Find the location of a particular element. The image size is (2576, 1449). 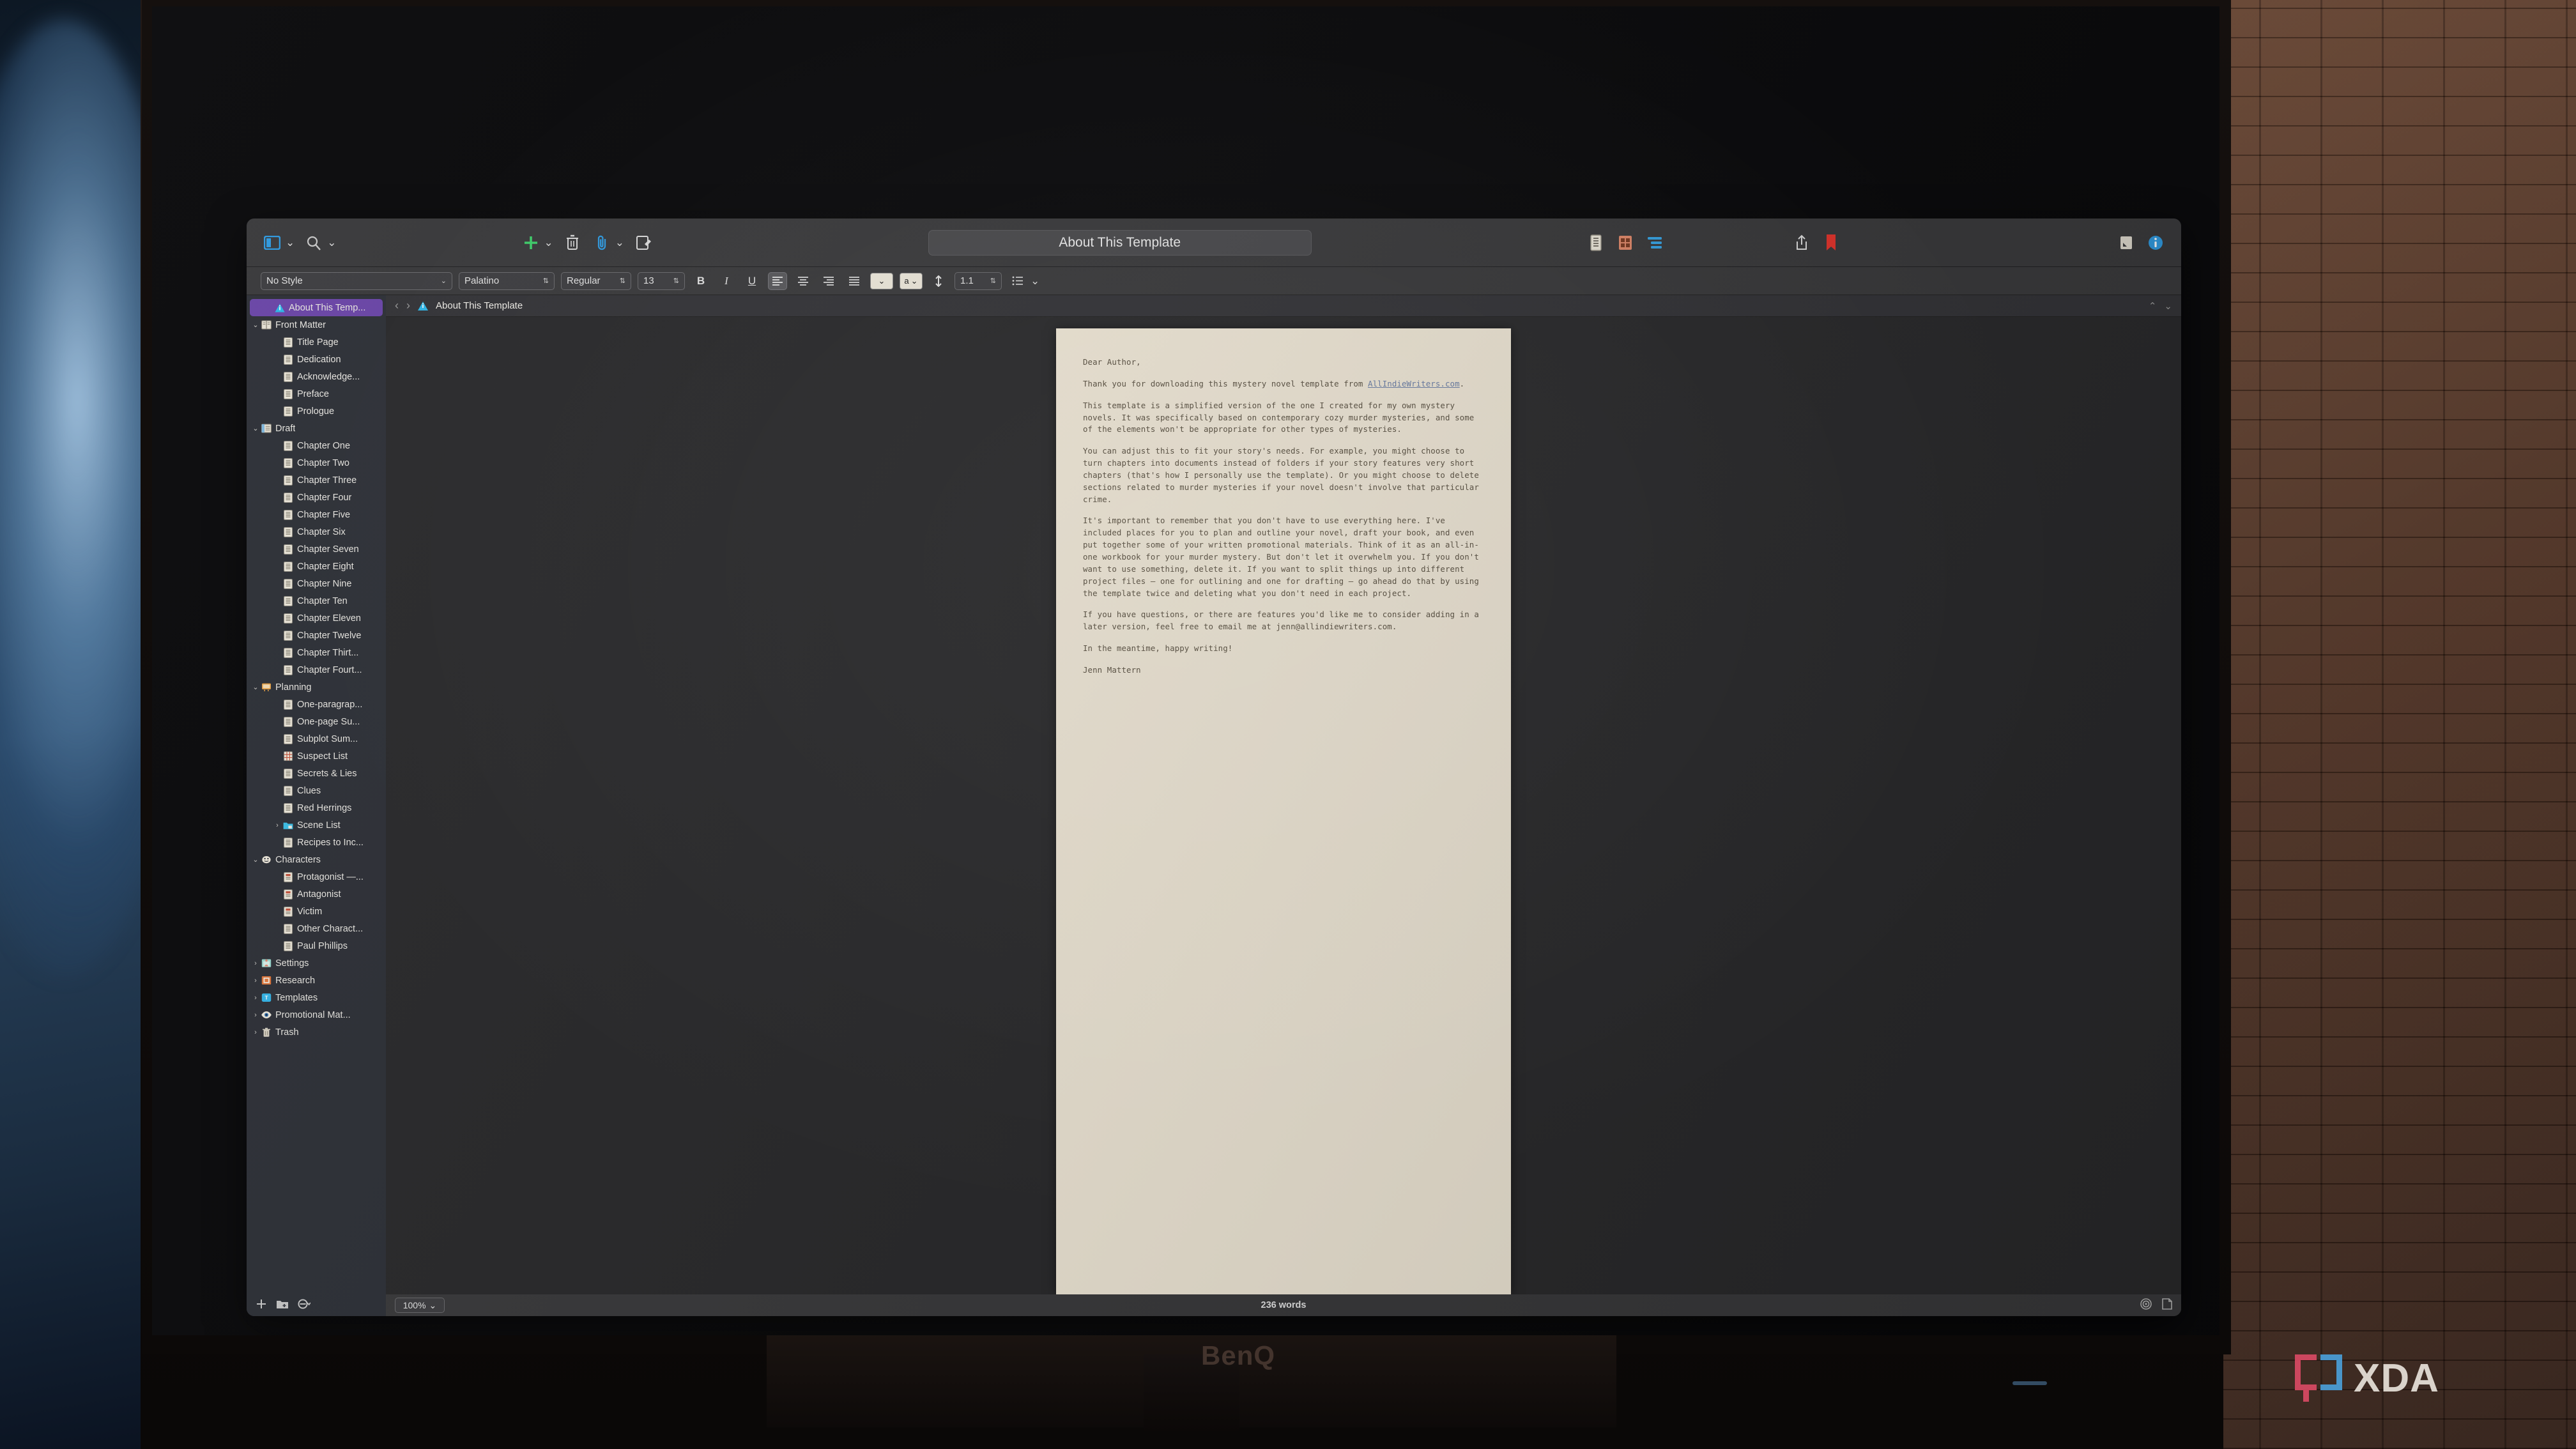

font-family-select: Palatino ⇅ is located at coordinates (507, 281).